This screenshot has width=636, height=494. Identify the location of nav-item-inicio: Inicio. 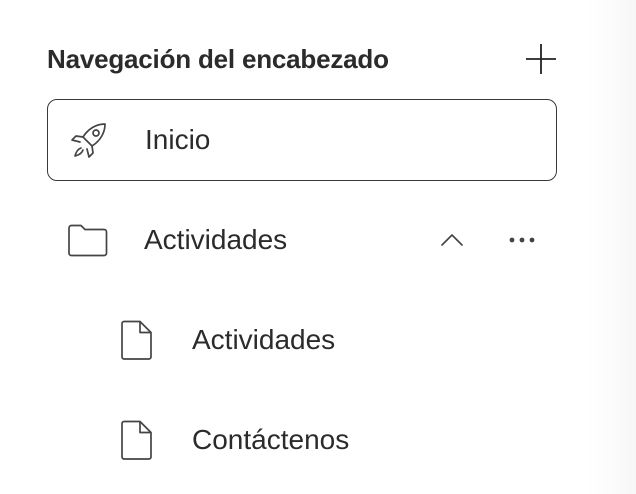
(302, 140).